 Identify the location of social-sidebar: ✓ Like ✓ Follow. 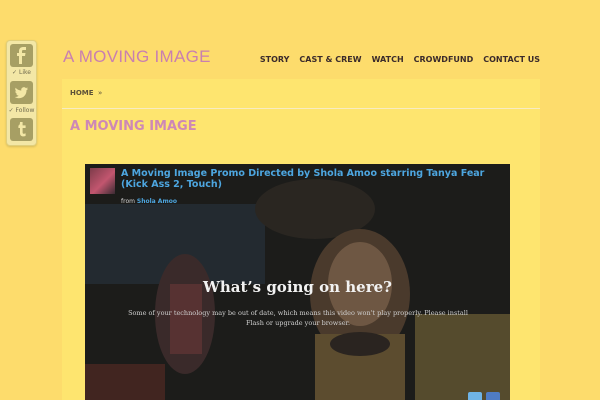
(21, 93).